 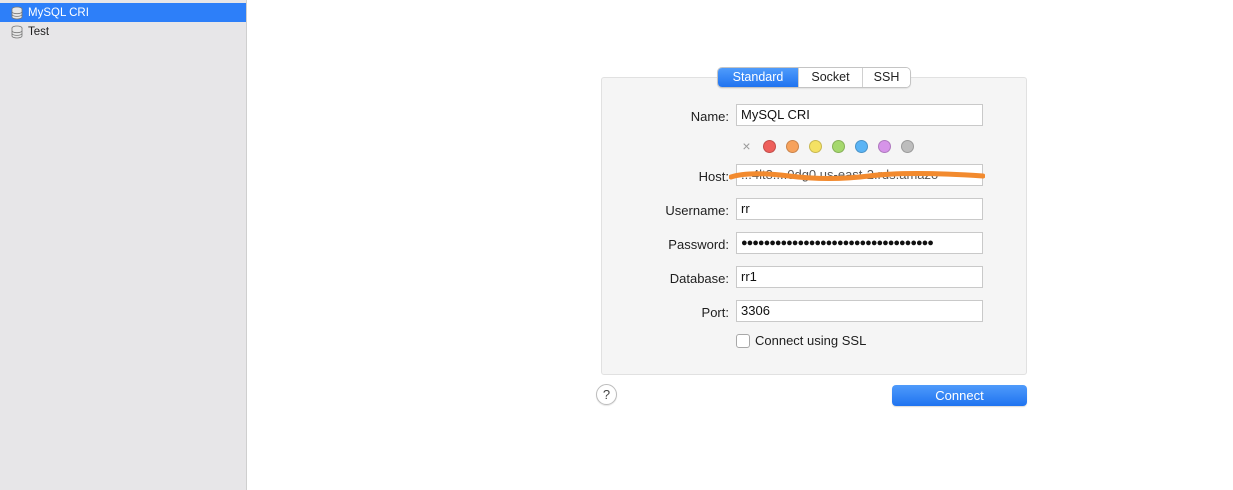 I want to click on ssl-checkbox, so click(x=743, y=340).